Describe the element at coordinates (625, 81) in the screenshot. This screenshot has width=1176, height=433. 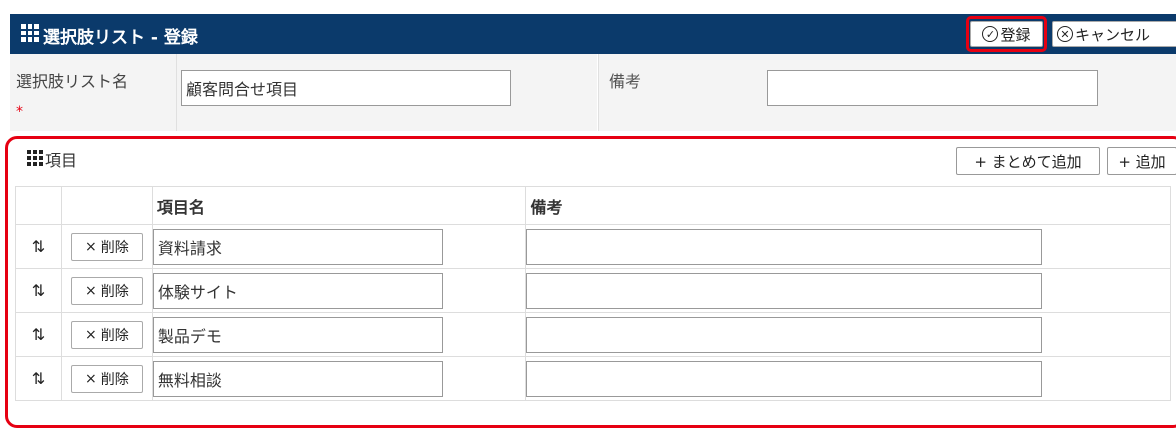
I see `note-label: 備考` at that location.